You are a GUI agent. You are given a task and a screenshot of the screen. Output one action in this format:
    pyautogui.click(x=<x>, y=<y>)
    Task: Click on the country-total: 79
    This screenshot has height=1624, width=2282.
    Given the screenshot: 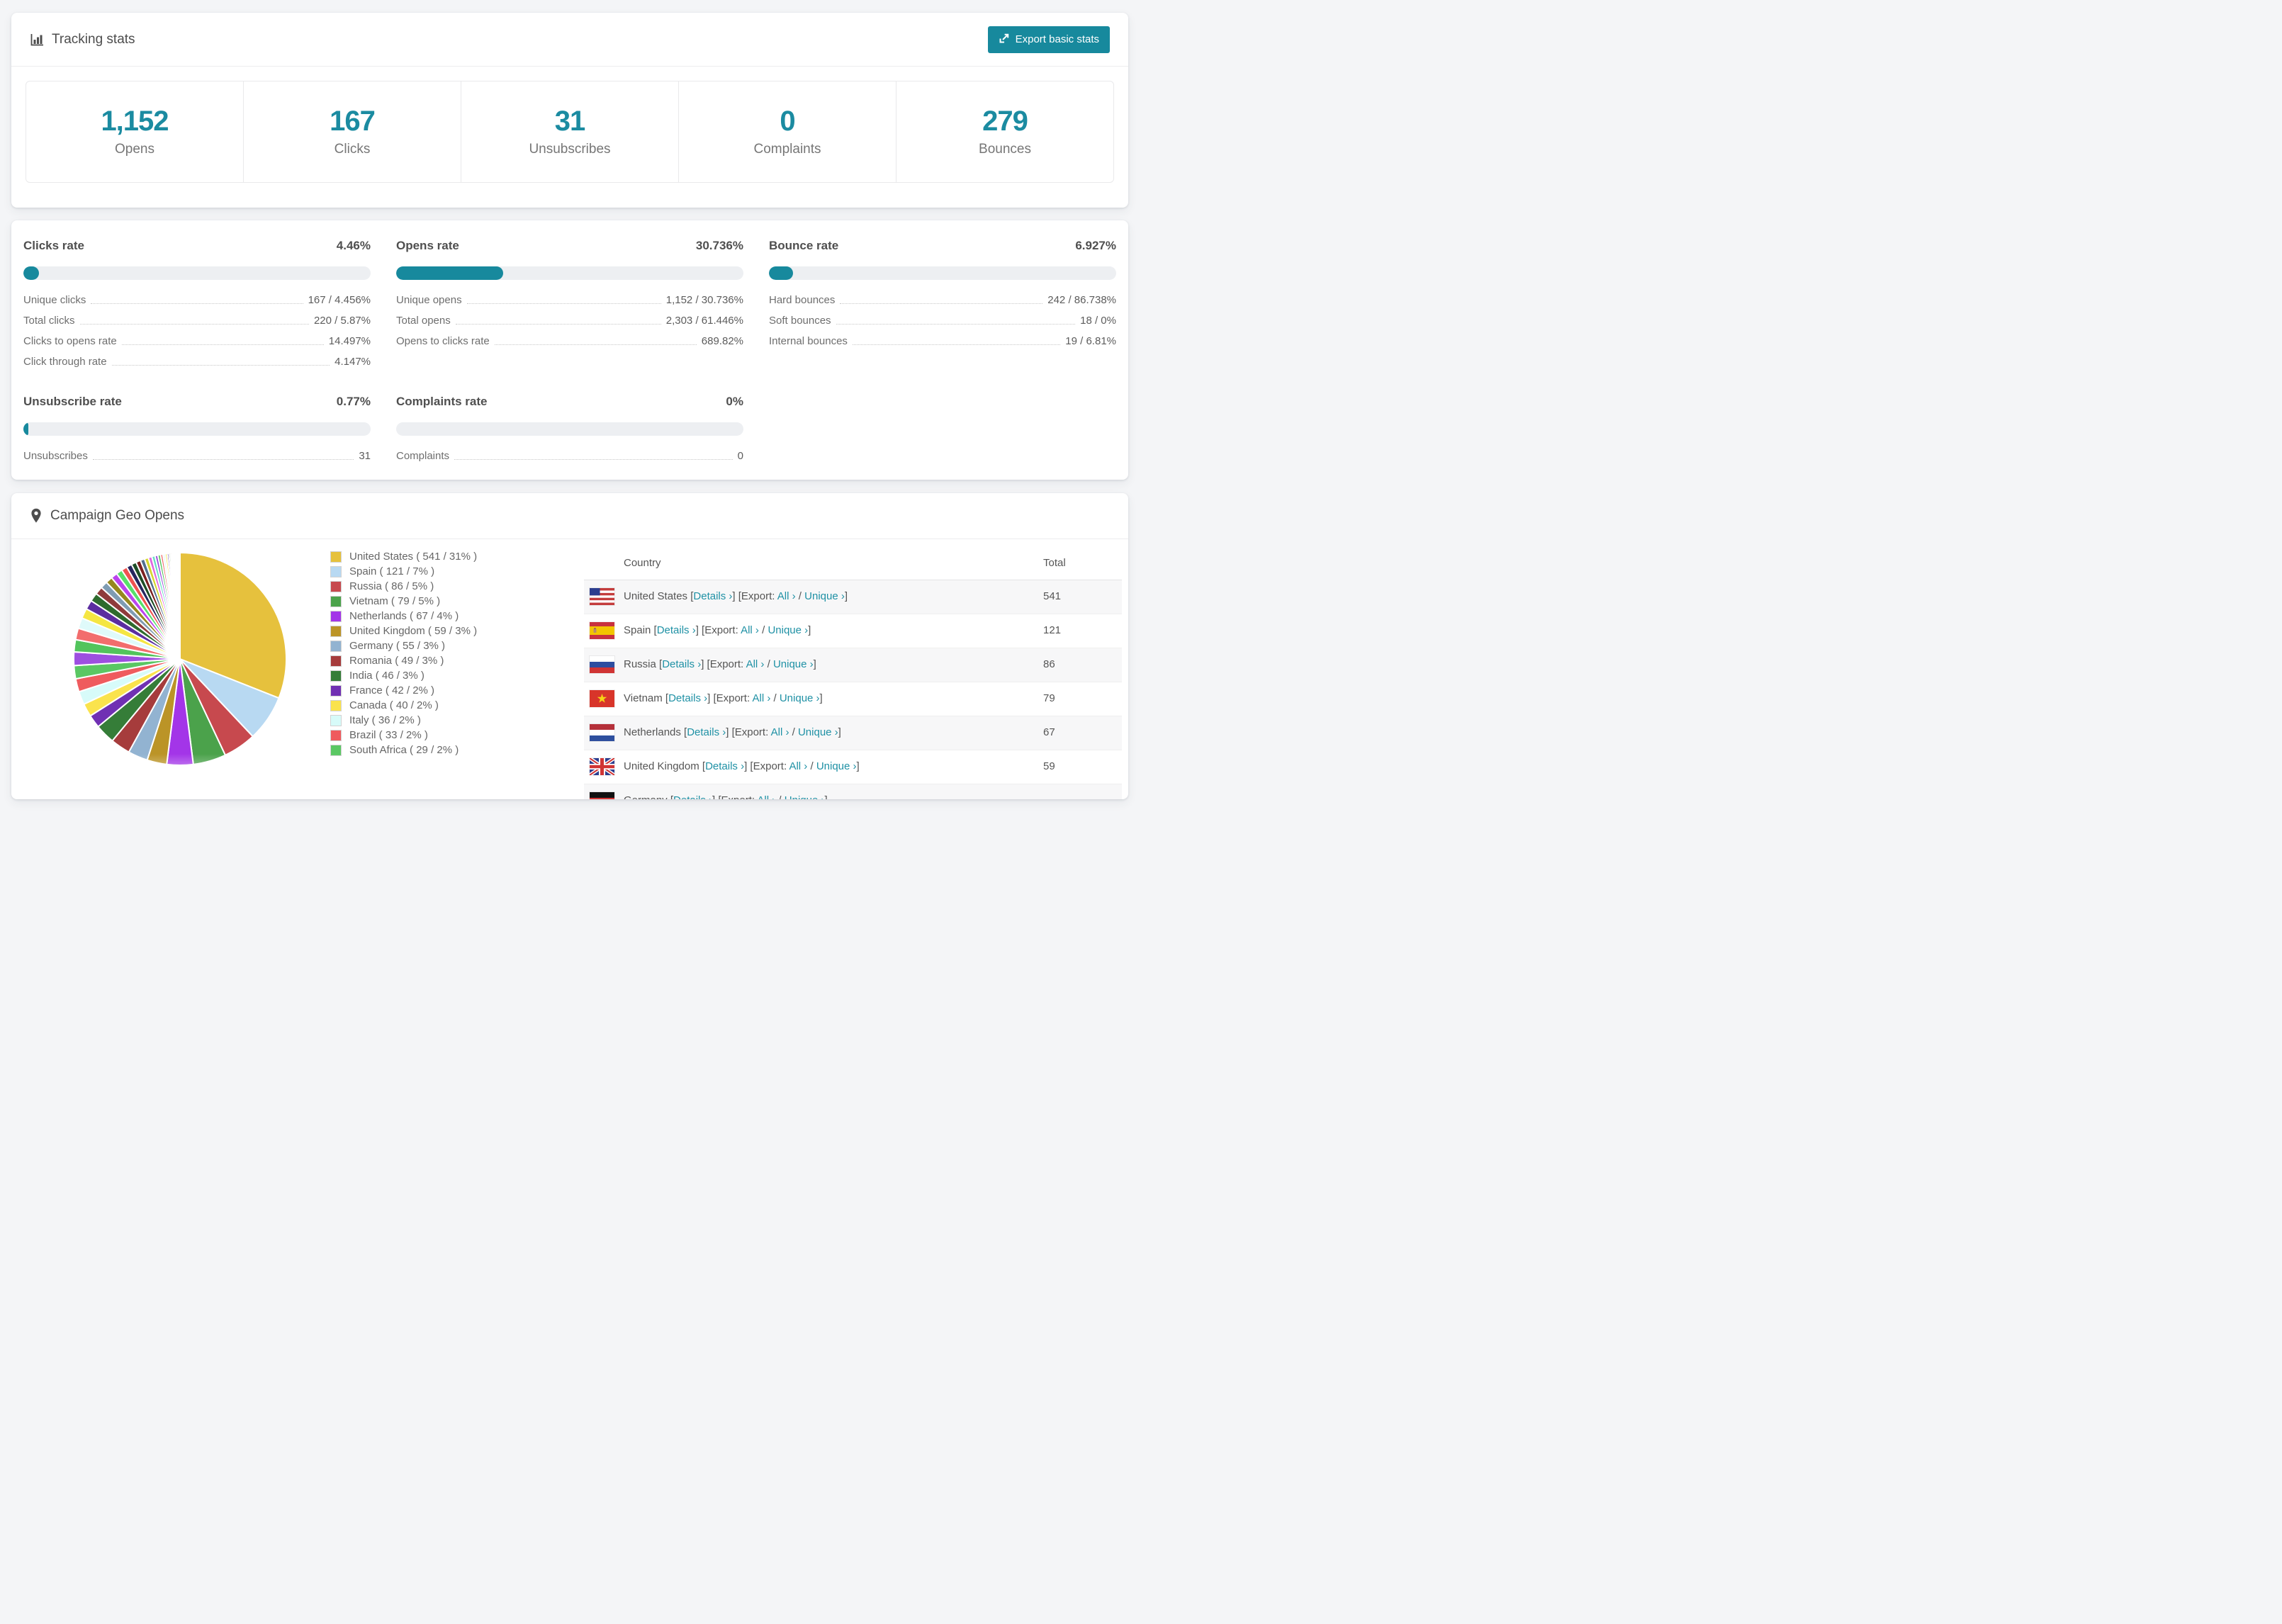 What is the action you would take?
    pyautogui.click(x=1049, y=698)
    